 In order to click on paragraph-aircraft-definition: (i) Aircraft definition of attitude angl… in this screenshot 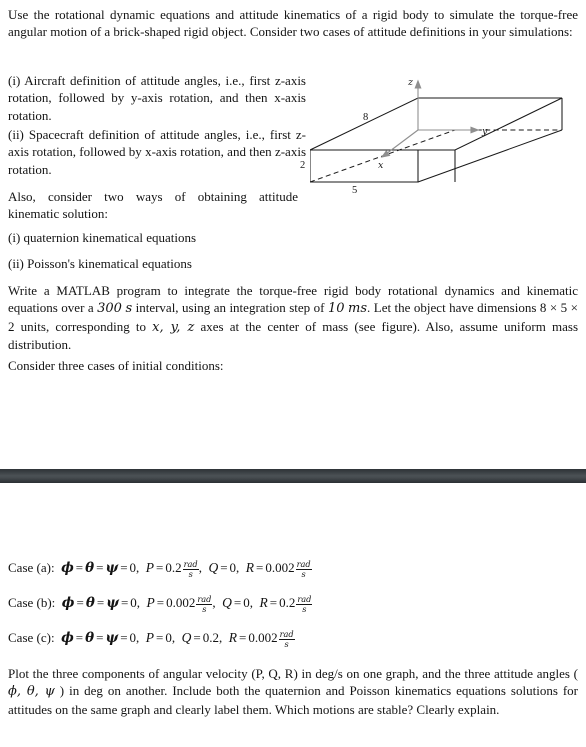, I will do `click(157, 98)`.